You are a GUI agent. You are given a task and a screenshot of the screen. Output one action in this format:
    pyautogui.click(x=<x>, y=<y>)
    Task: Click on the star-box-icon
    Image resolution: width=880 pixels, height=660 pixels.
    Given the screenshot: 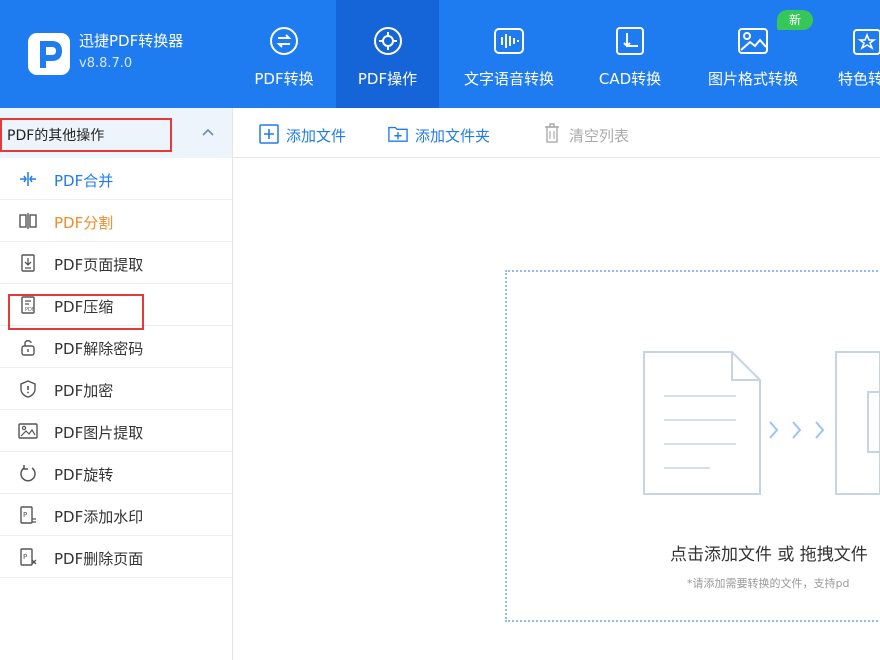 What is the action you would take?
    pyautogui.click(x=866, y=42)
    